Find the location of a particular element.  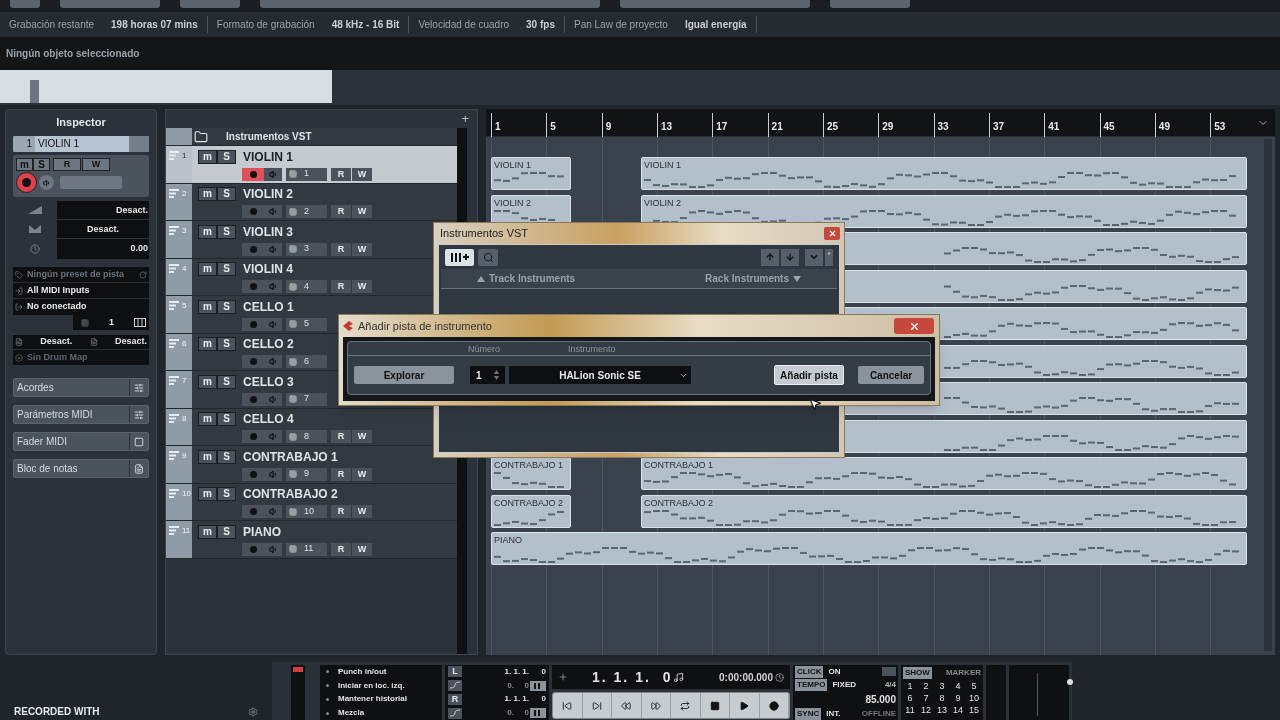

settings-icon is located at coordinates (253, 711).